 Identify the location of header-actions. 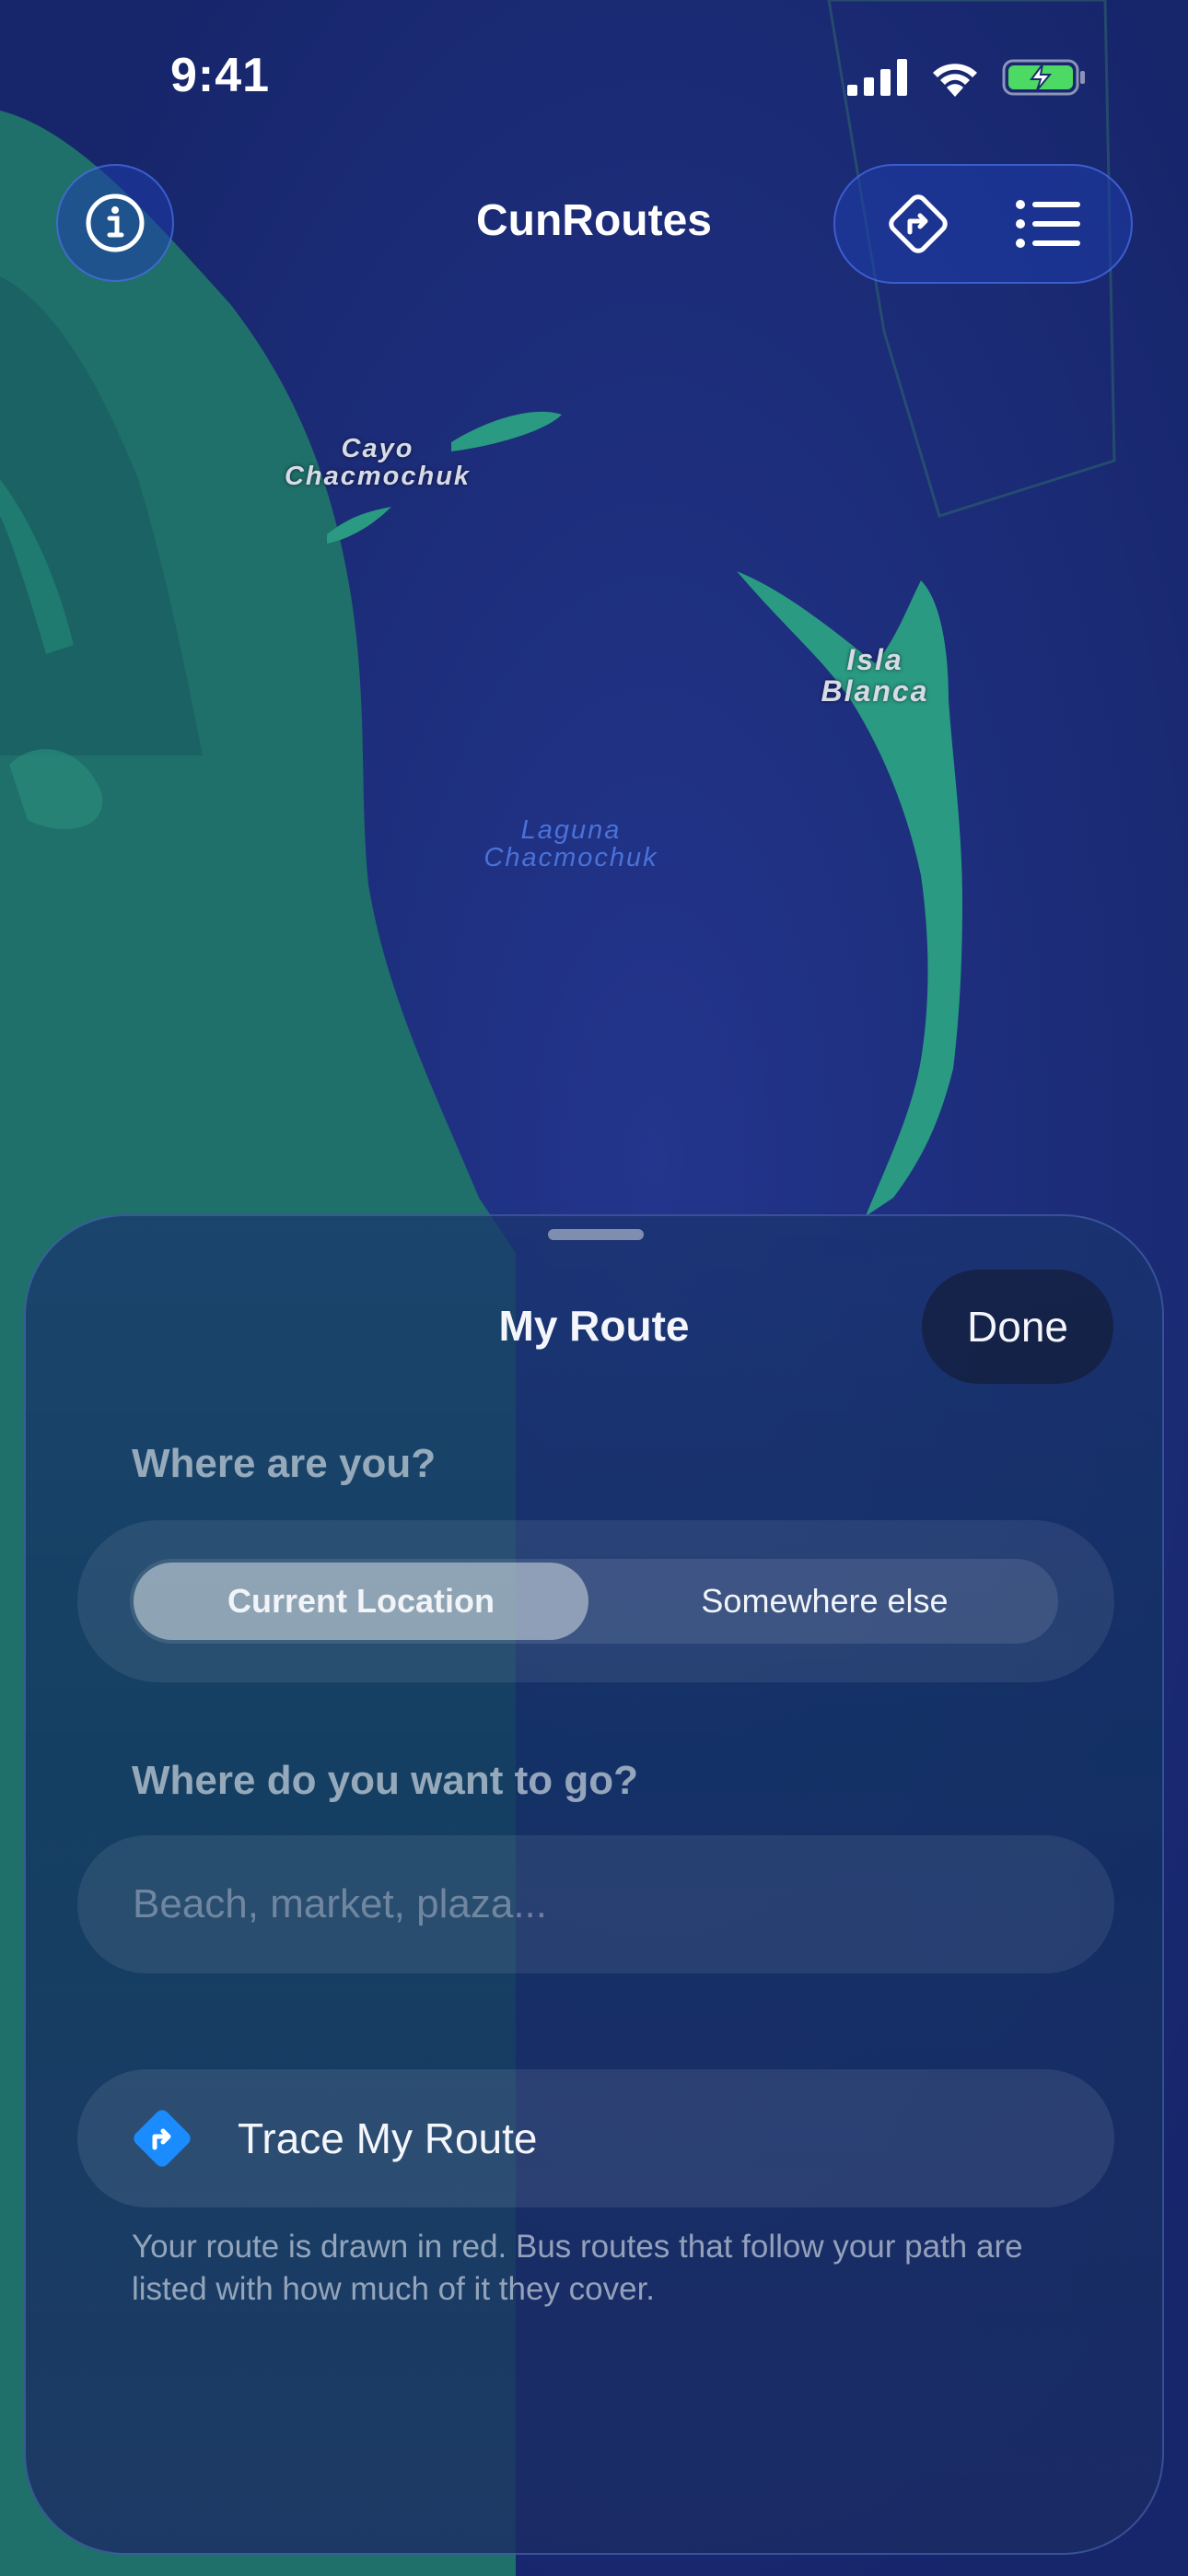
(983, 224).